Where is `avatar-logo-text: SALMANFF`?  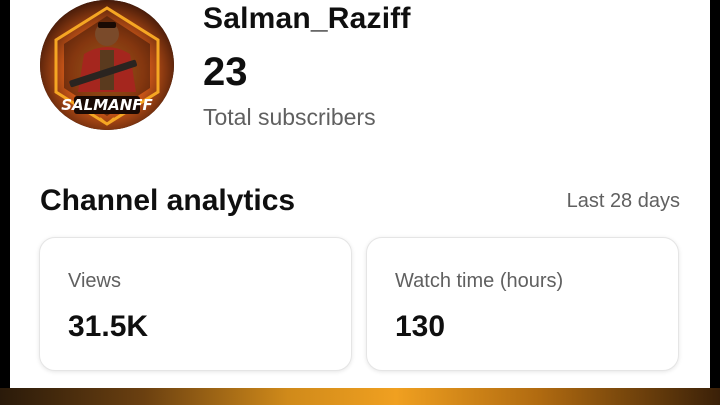 avatar-logo-text: SALMANFF is located at coordinates (107, 105).